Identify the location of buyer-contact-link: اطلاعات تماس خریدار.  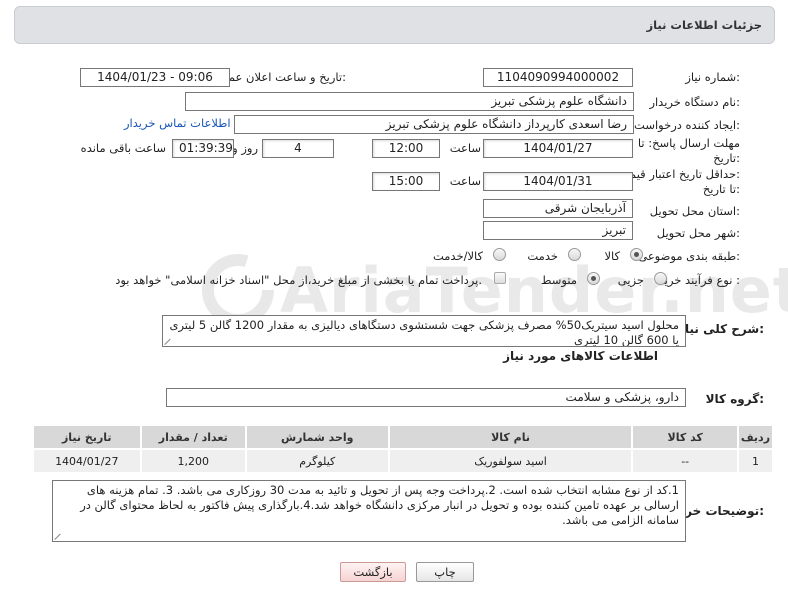
(177, 123).